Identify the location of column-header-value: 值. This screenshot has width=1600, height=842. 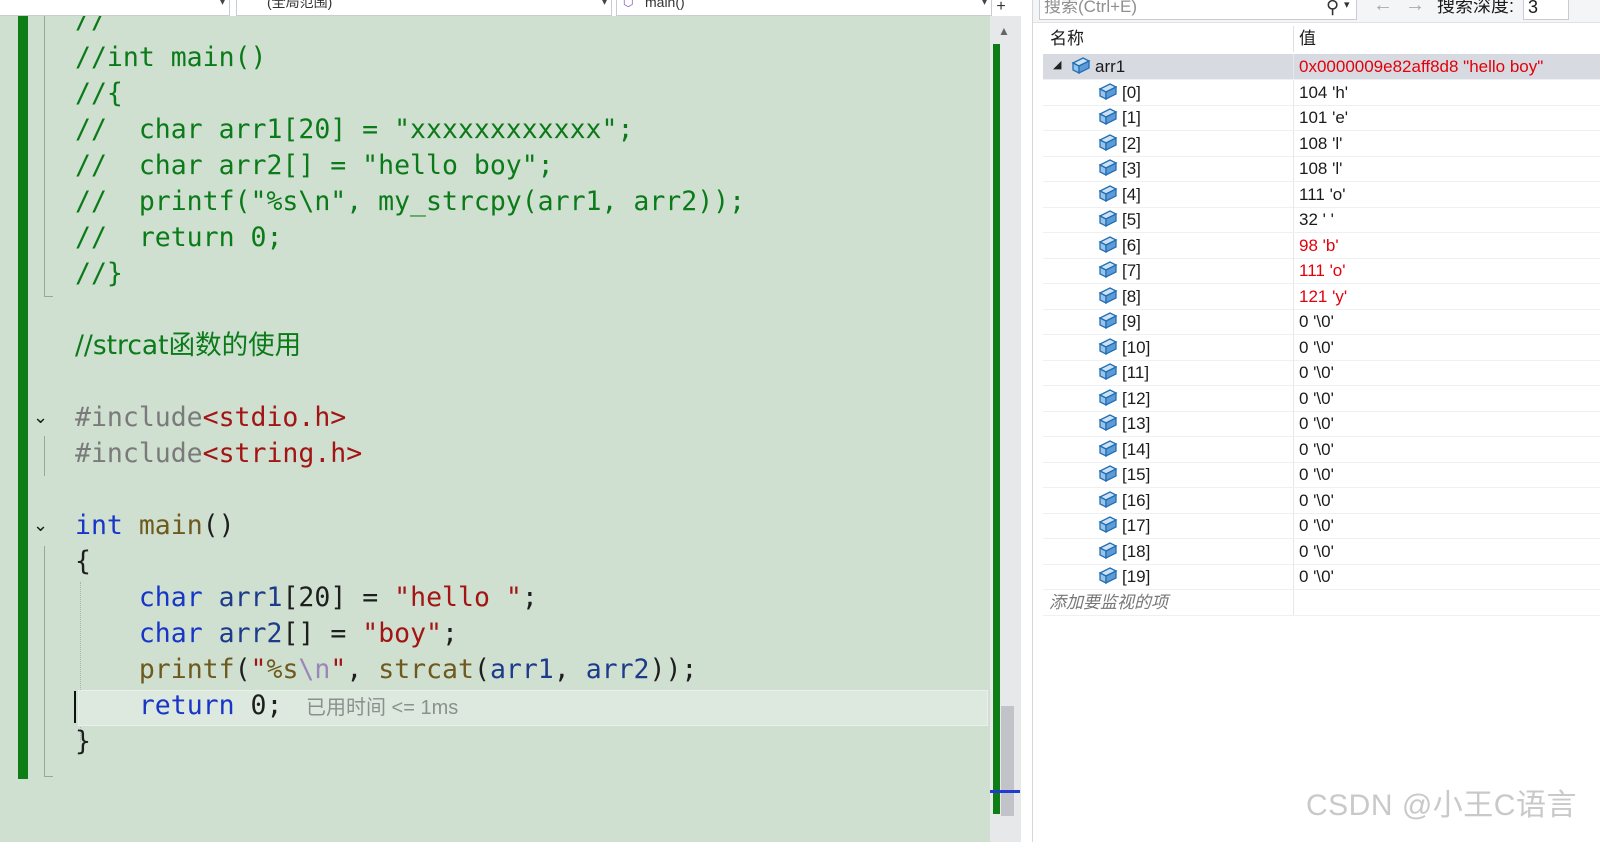
(1307, 39).